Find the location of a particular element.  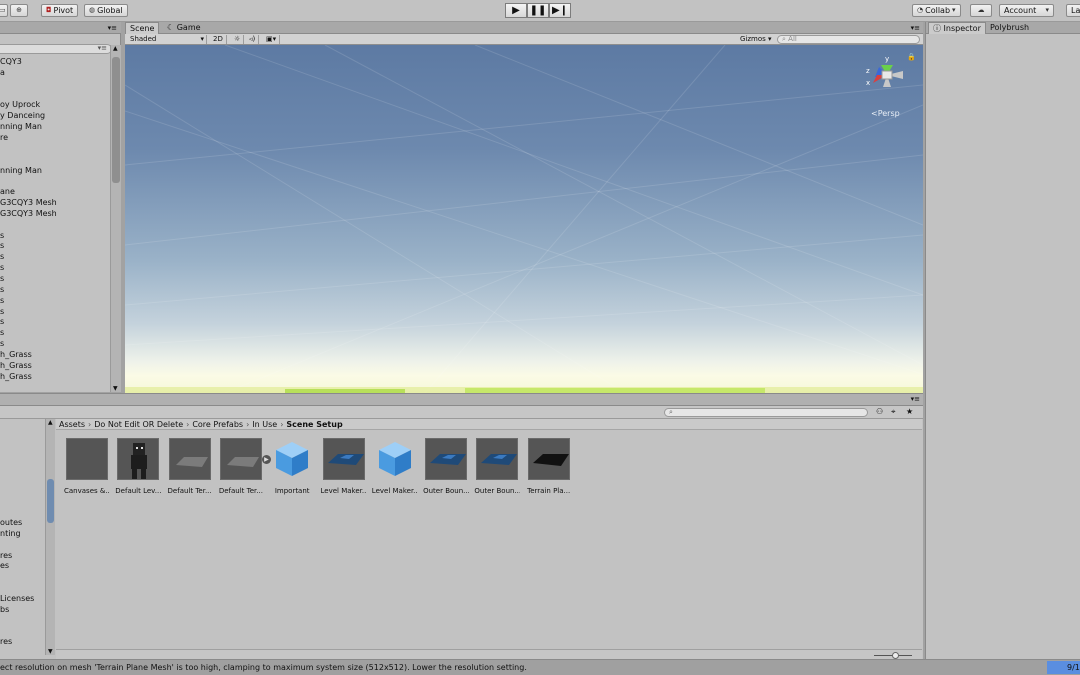

hierarchy-item: a is located at coordinates (2, 72).